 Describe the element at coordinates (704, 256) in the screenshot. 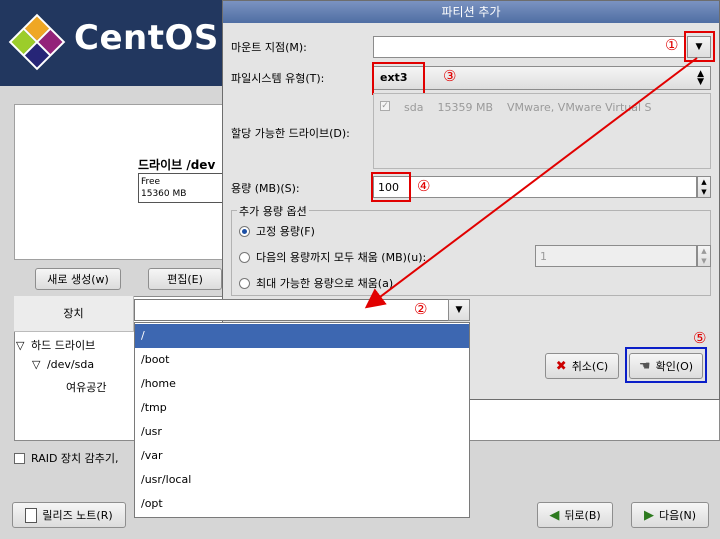

I see `fill-upto-spinner: ▲ ▼` at that location.